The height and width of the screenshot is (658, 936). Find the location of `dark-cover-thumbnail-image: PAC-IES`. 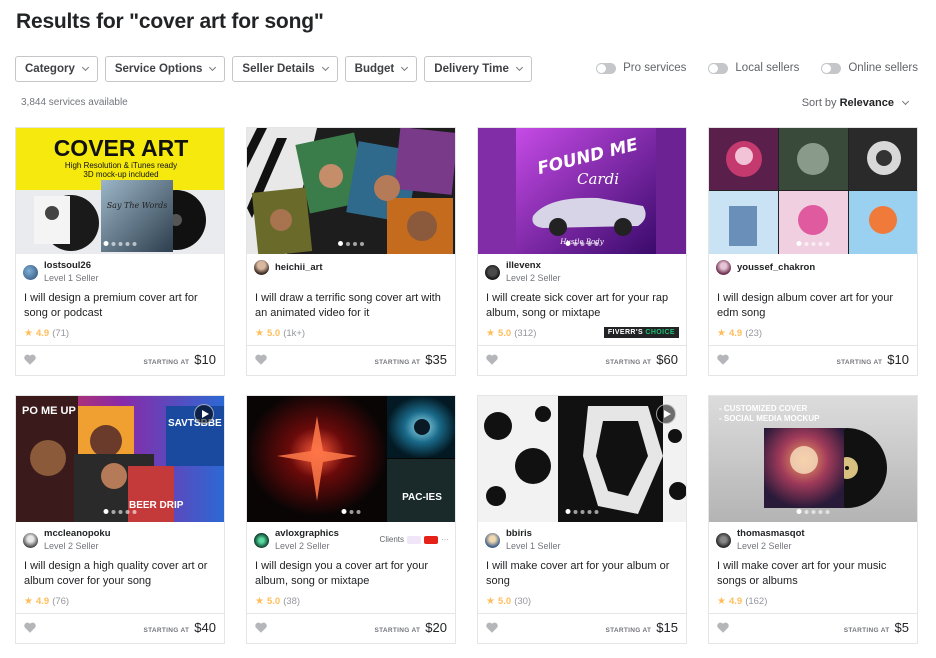

dark-cover-thumbnail-image: PAC-IES is located at coordinates (351, 459).